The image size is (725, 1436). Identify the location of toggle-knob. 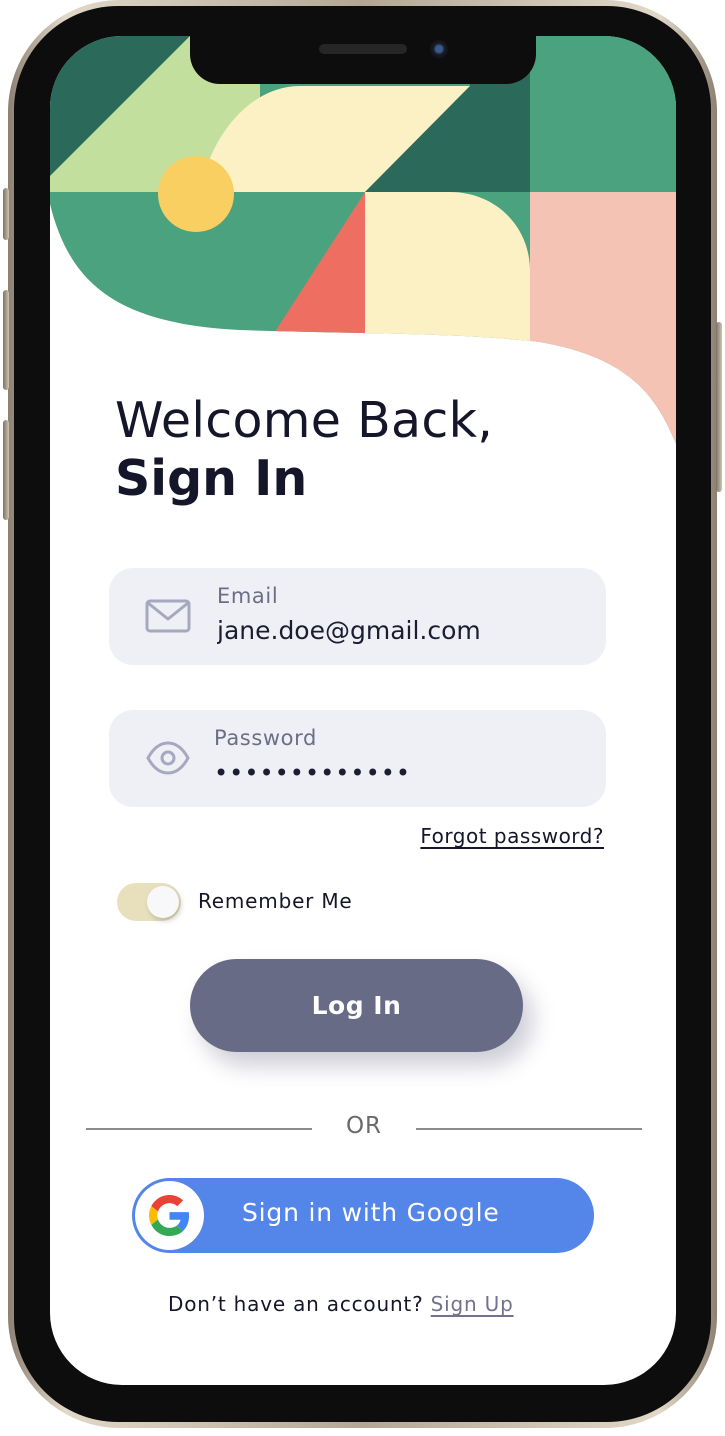
(163, 902).